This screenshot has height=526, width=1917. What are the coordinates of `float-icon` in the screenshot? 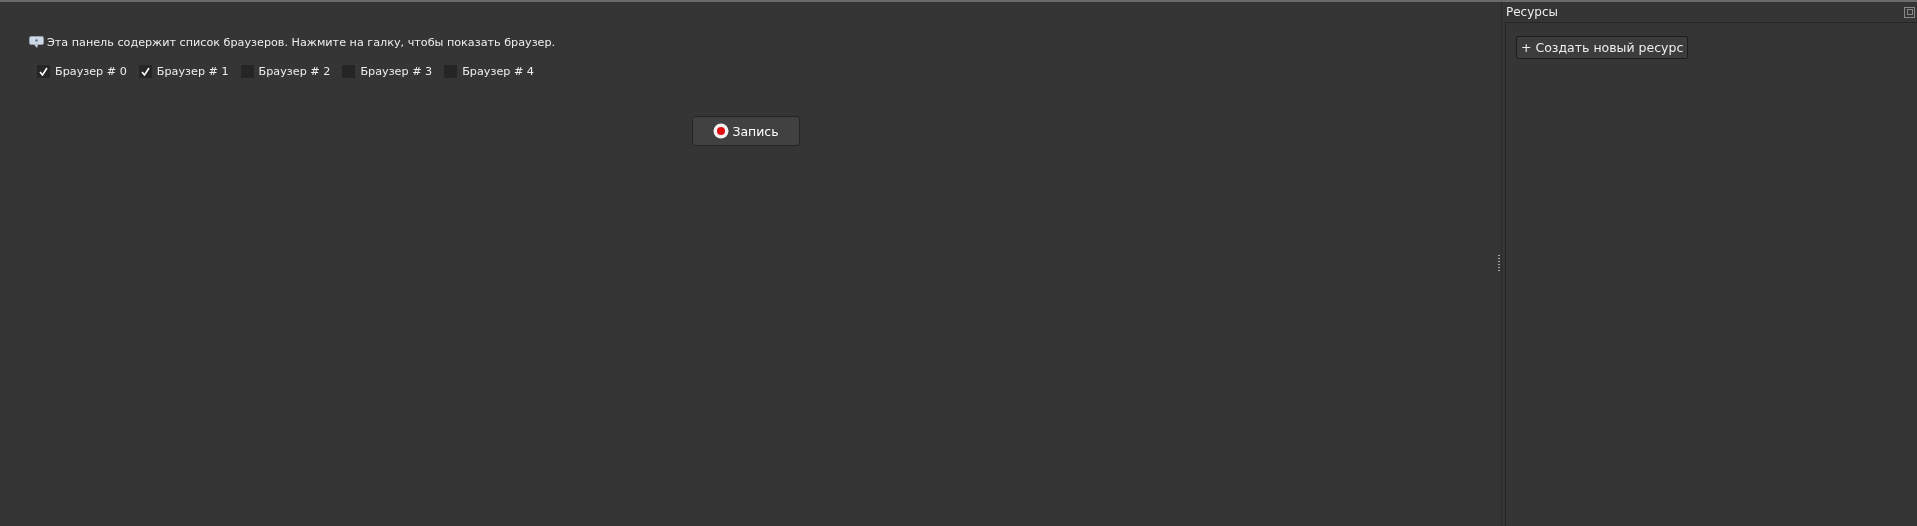 It's located at (1909, 12).